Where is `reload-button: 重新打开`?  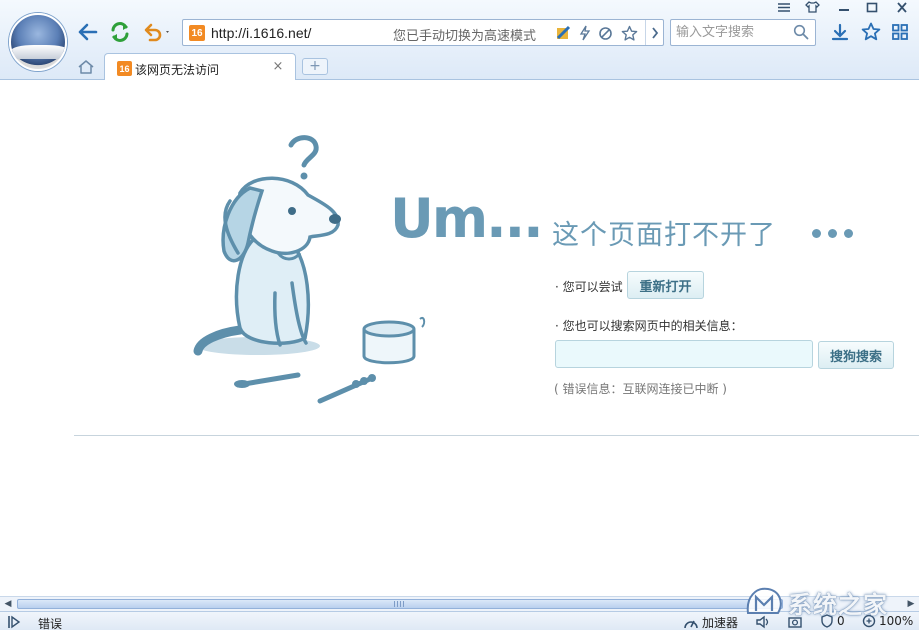
reload-button: 重新打开 is located at coordinates (665, 285).